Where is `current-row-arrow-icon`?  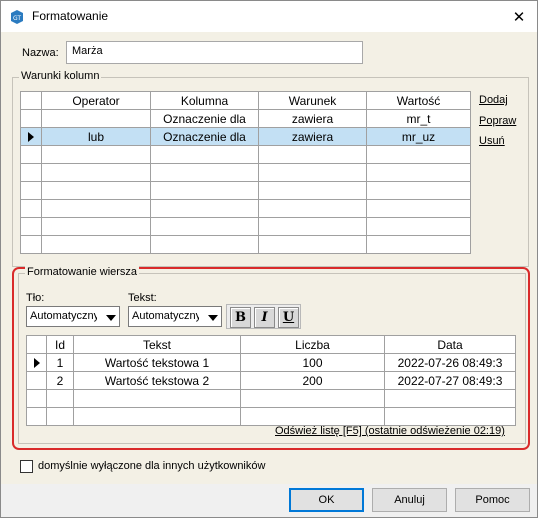 current-row-arrow-icon is located at coordinates (36, 363).